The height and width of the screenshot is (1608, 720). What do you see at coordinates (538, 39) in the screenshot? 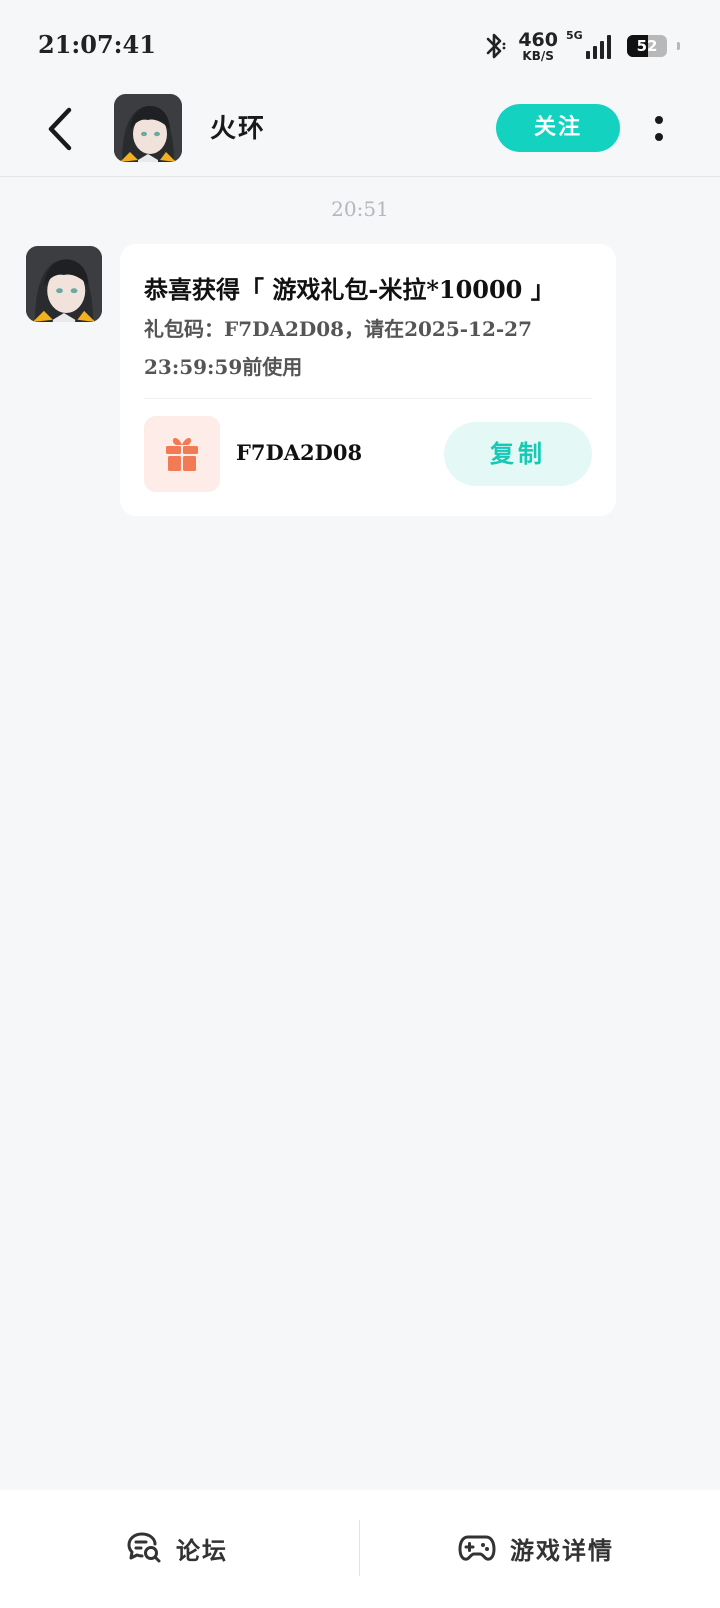
I see `network-speed-value: 460` at bounding box center [538, 39].